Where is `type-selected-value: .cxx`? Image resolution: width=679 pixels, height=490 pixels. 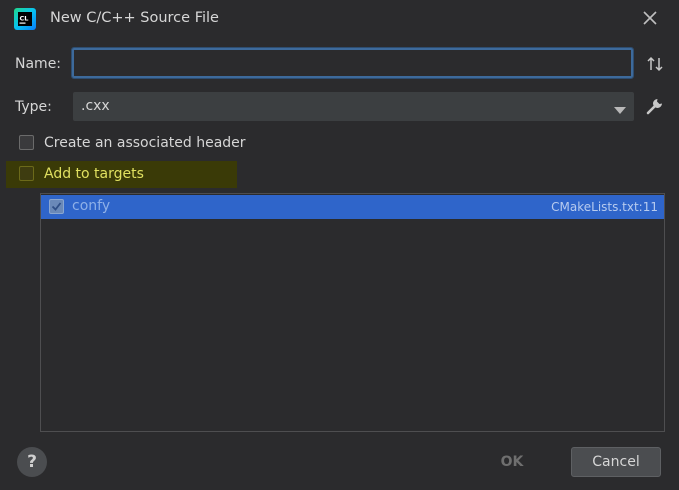
type-selected-value: .cxx is located at coordinates (95, 106).